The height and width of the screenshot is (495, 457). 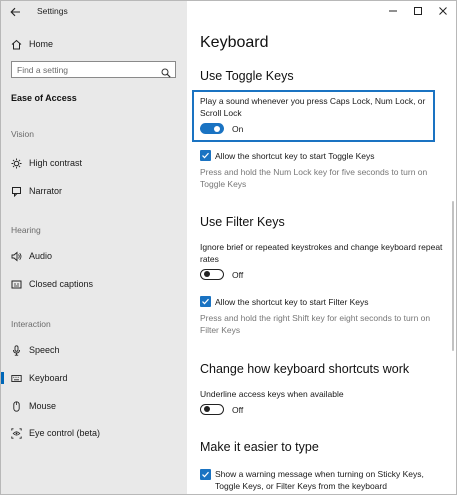 What do you see at coordinates (94, 378) in the screenshot?
I see `sidebar-item-keyboard: Keyboard` at bounding box center [94, 378].